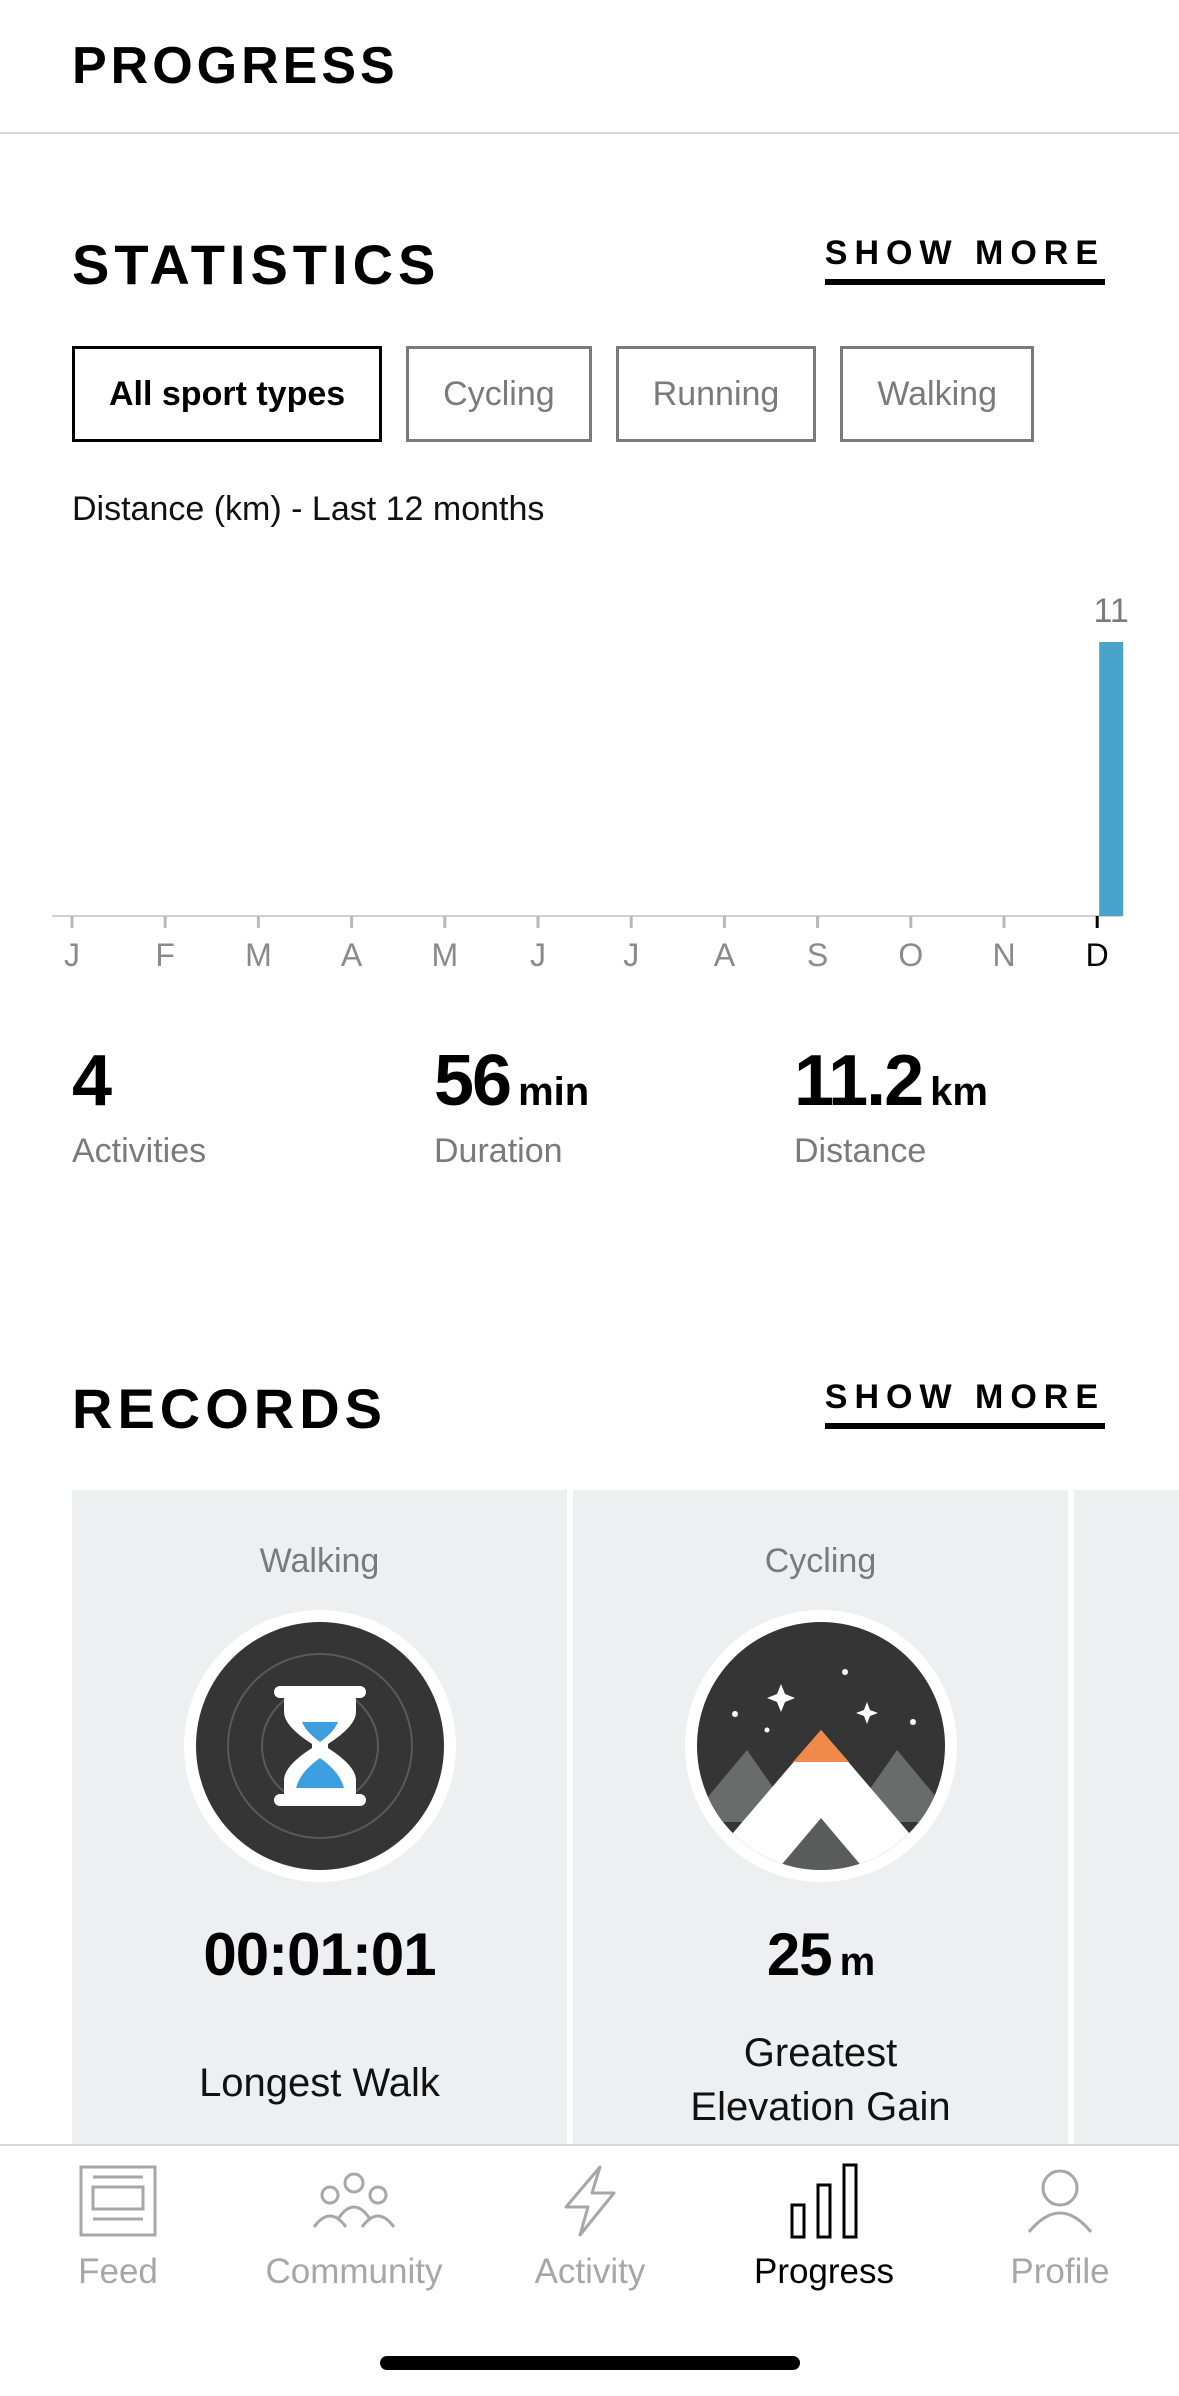 The width and height of the screenshot is (1179, 2396). Describe the element at coordinates (227, 394) in the screenshot. I see `filter-all-sport-types: All sport types` at that location.